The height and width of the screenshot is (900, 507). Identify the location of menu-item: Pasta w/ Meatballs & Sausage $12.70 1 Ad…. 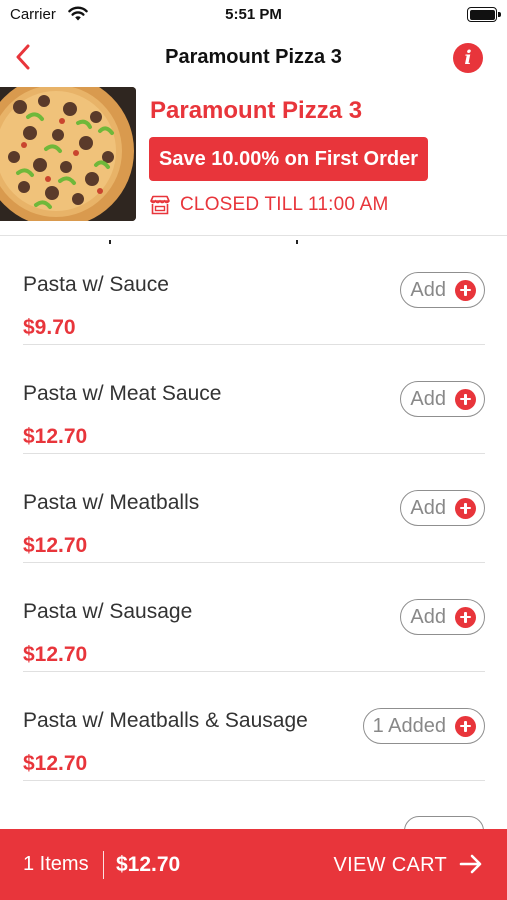
(254, 726).